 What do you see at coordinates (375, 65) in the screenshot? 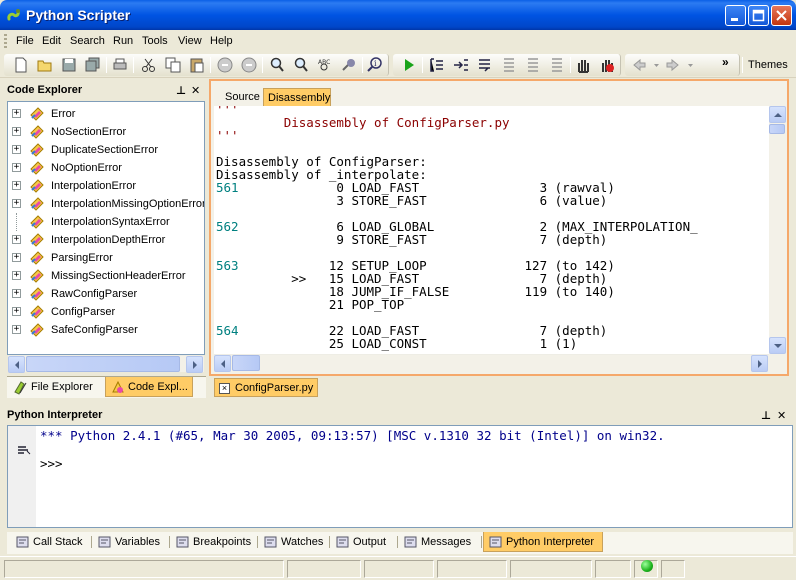
I see `info-icon: i` at bounding box center [375, 65].